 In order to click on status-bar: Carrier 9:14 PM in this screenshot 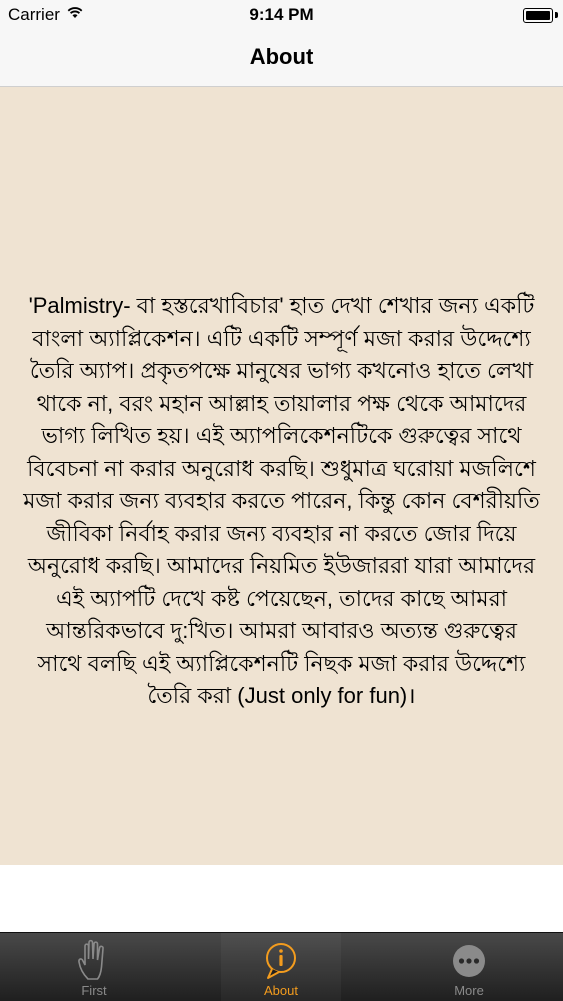, I will do `click(281, 15)`.